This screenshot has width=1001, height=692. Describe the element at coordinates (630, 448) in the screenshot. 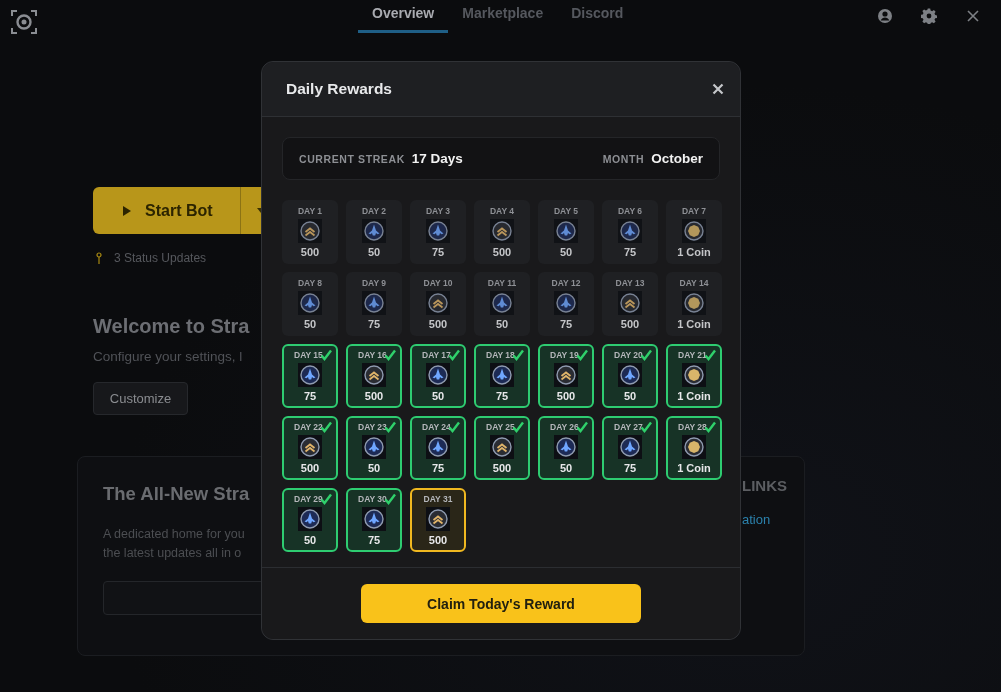

I see `reward-day-tile: DAY 27 75` at that location.